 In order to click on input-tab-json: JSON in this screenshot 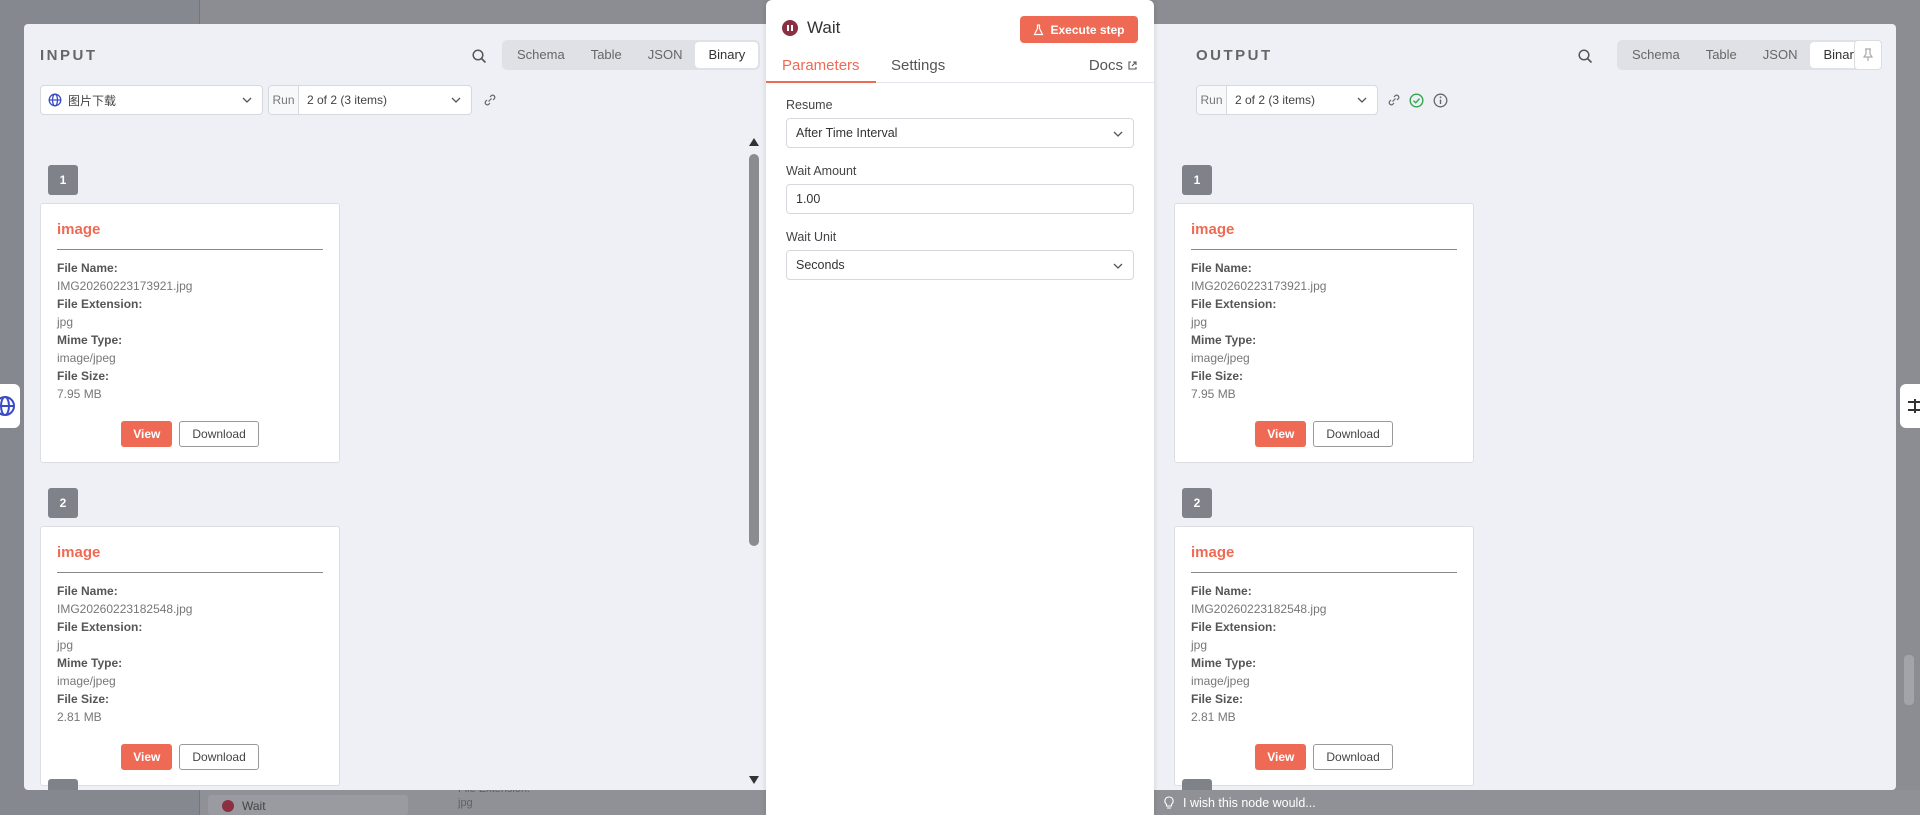, I will do `click(665, 55)`.